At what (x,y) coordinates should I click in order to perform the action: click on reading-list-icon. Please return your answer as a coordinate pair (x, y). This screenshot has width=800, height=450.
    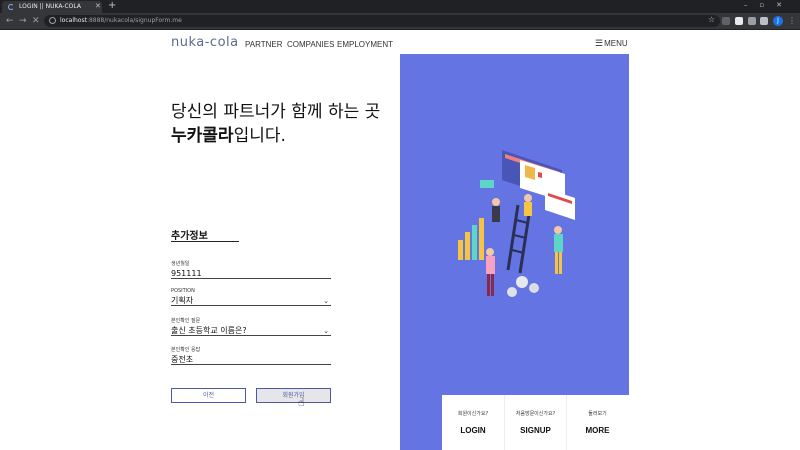
    Looking at the image, I should click on (764, 21).